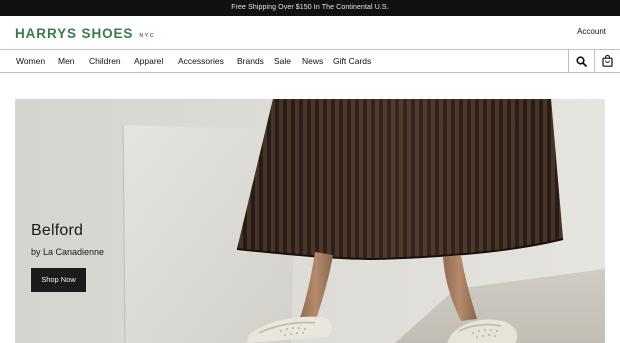 Image resolution: width=620 pixels, height=343 pixels. I want to click on logo-city: NYC, so click(147, 36).